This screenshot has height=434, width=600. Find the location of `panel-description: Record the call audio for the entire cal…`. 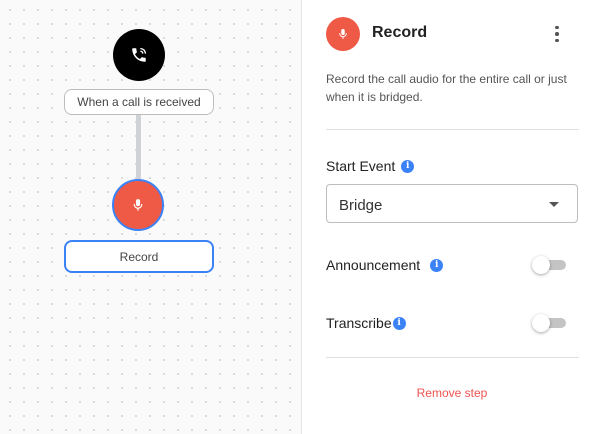

panel-description: Record the call audio for the entire cal… is located at coordinates (446, 88).